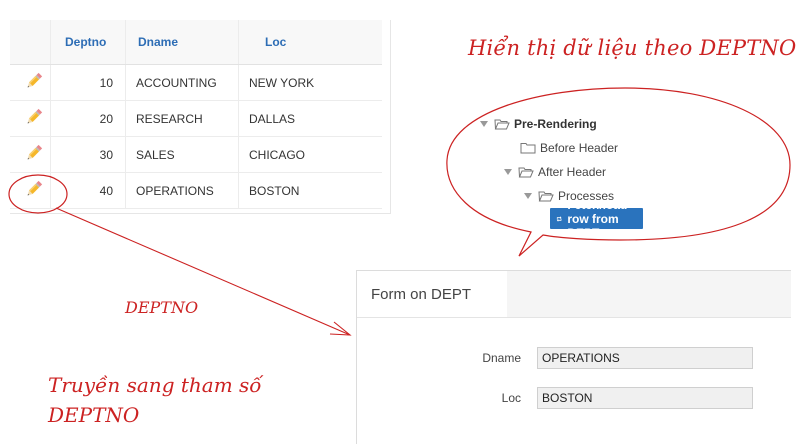 This screenshot has width=812, height=444. Describe the element at coordinates (579, 148) in the screenshot. I see `tree-node-label: Before Header` at that location.